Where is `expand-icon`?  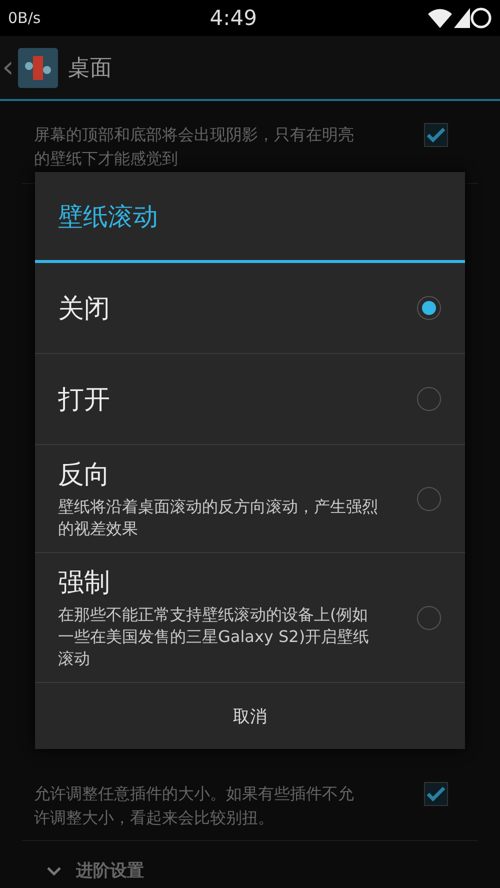
expand-icon is located at coordinates (54, 871).